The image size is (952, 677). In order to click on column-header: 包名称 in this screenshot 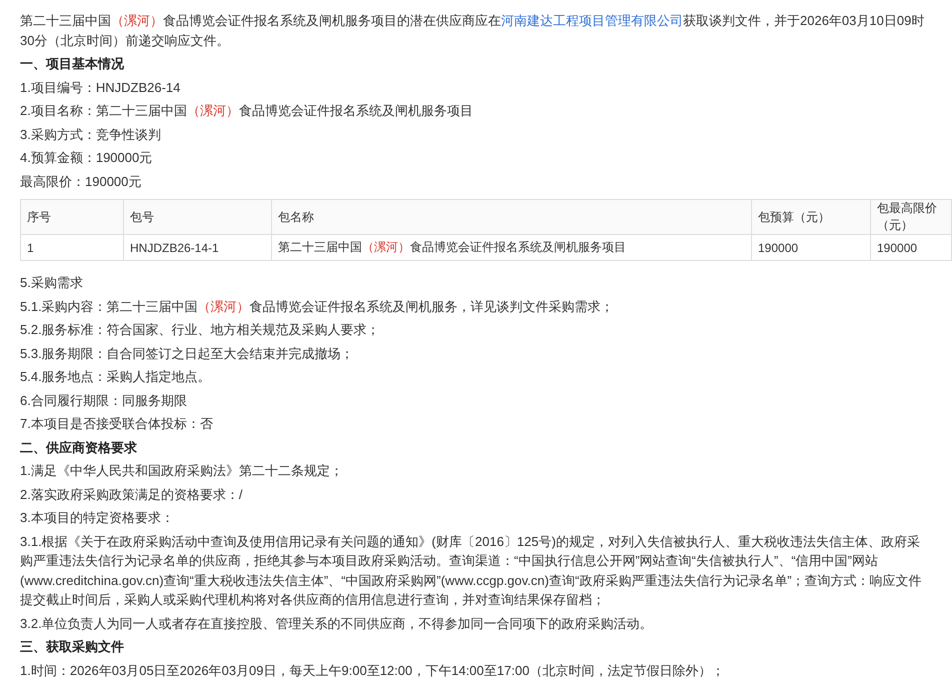, I will do `click(512, 217)`.